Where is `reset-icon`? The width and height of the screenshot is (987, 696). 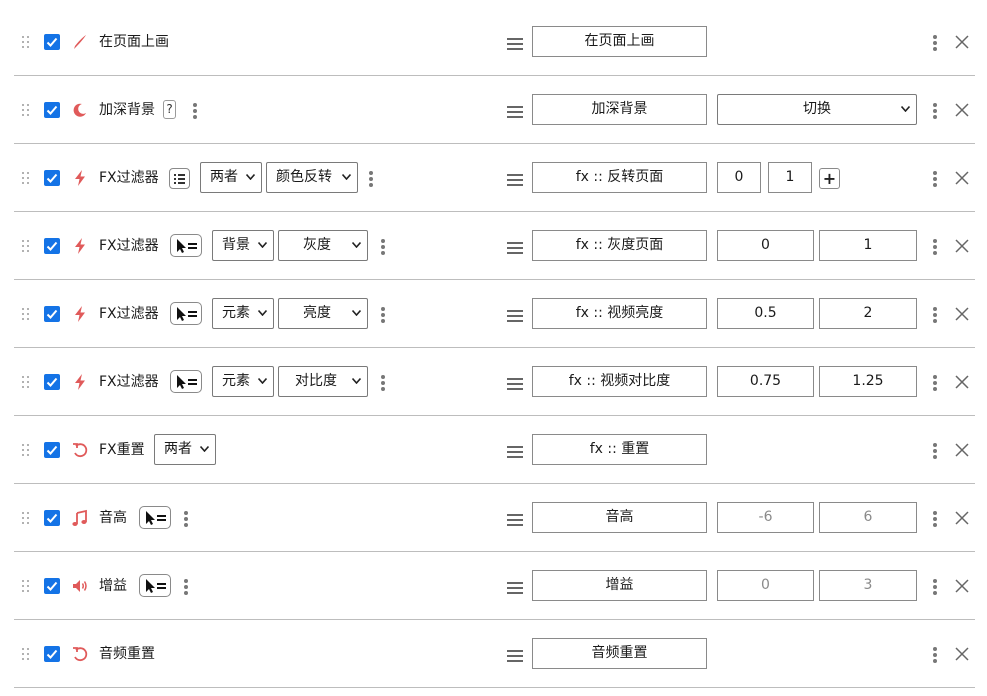 reset-icon is located at coordinates (80, 654).